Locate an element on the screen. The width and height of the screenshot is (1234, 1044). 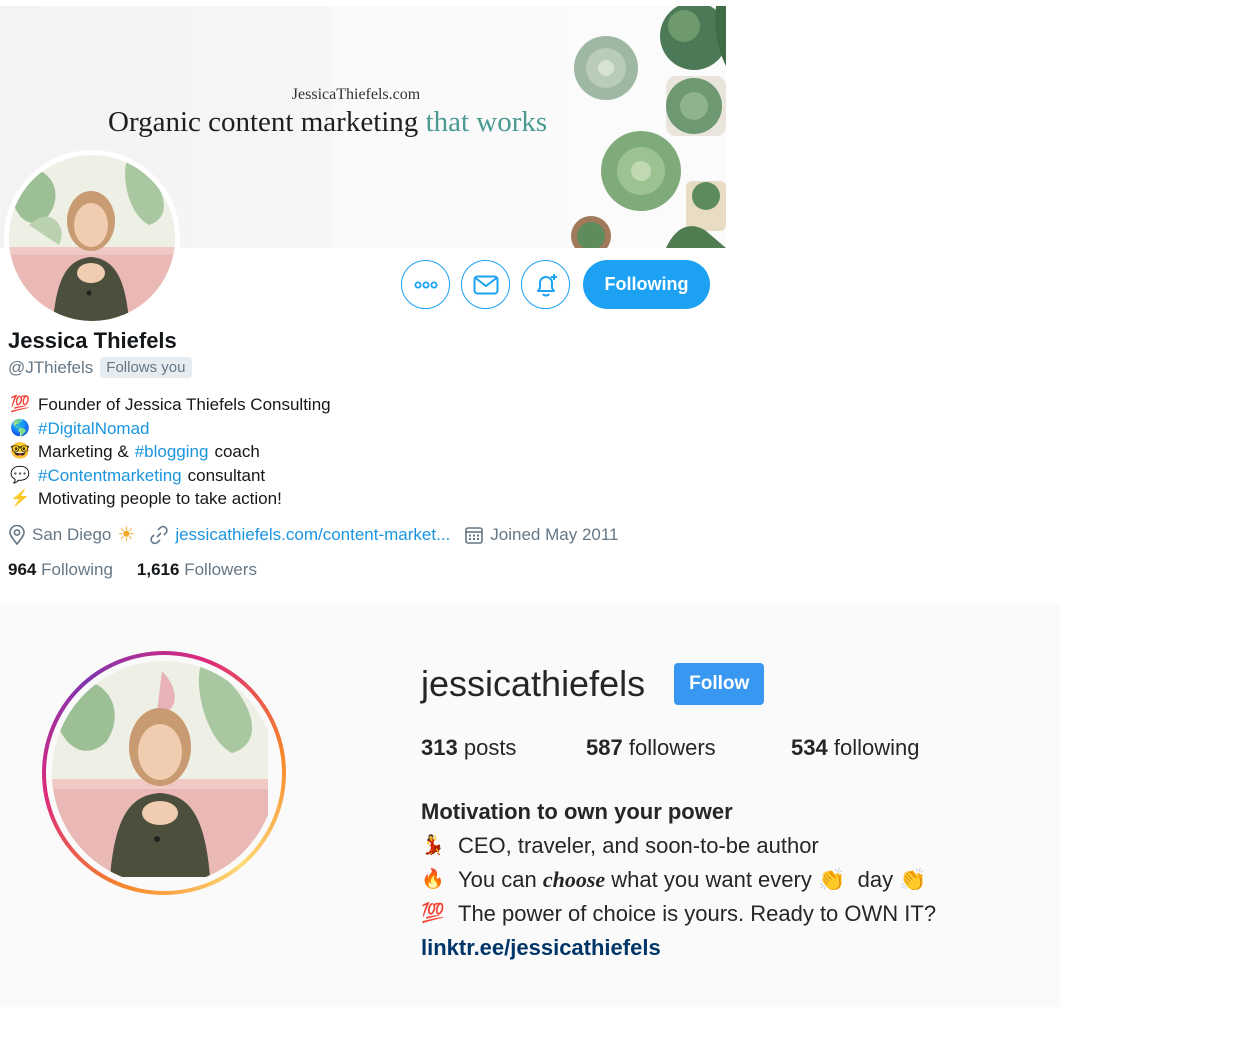
following-stat: 964 Following is located at coordinates (60, 570).